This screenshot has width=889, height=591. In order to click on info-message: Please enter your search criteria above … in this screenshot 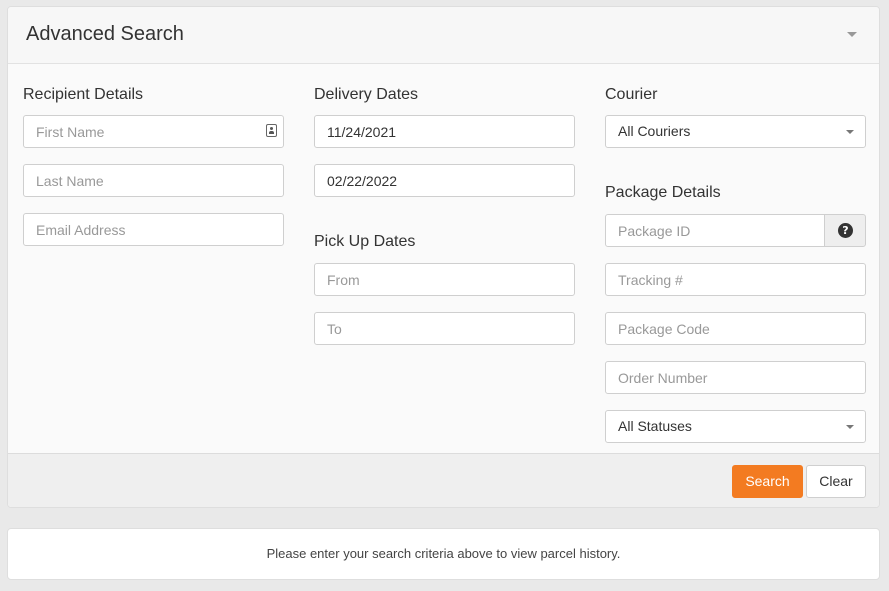, I will do `click(443, 553)`.